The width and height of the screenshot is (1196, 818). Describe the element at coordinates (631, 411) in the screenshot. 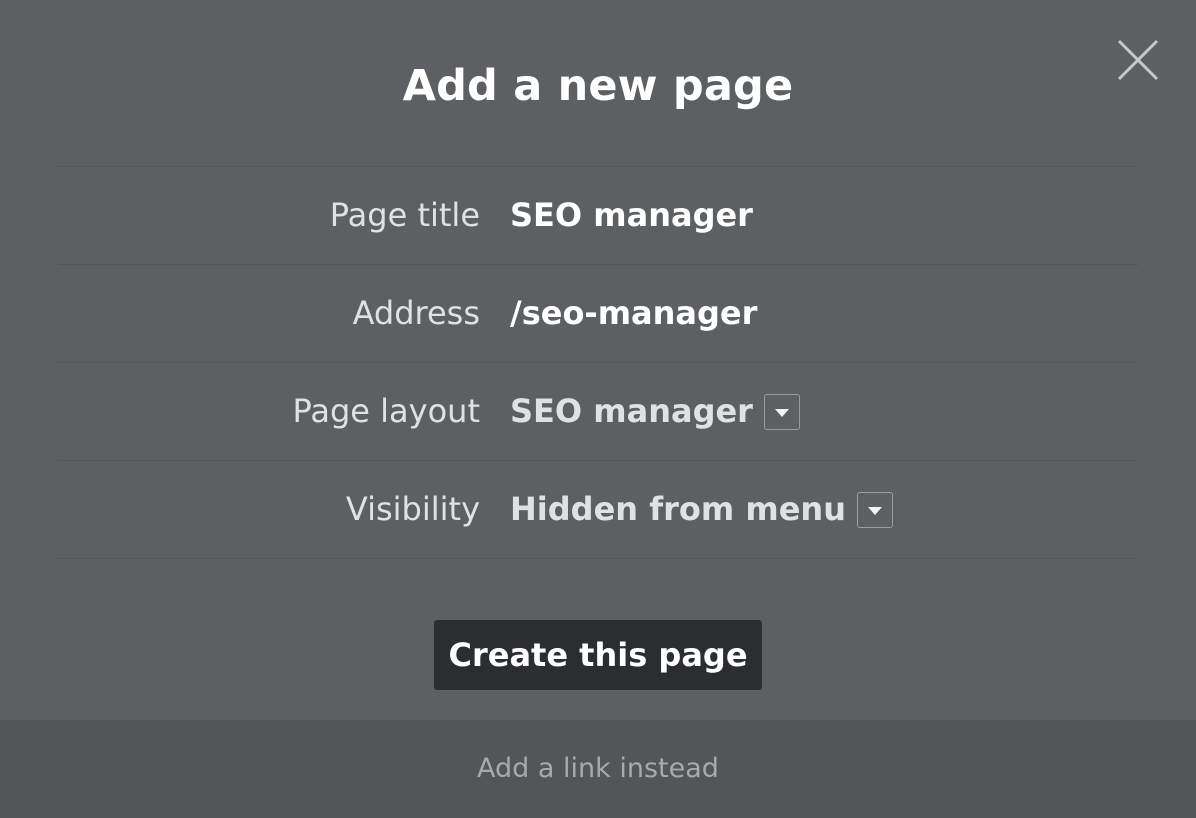

I see `page-layout-value: SEO manager` at that location.